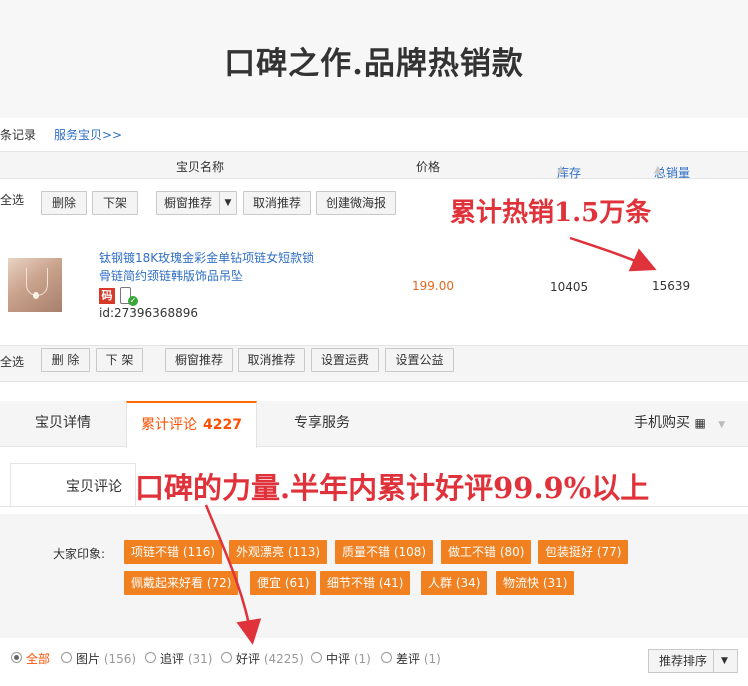 The image size is (748, 686). Describe the element at coordinates (671, 286) in the screenshot. I see `product-sales: 15639` at that location.